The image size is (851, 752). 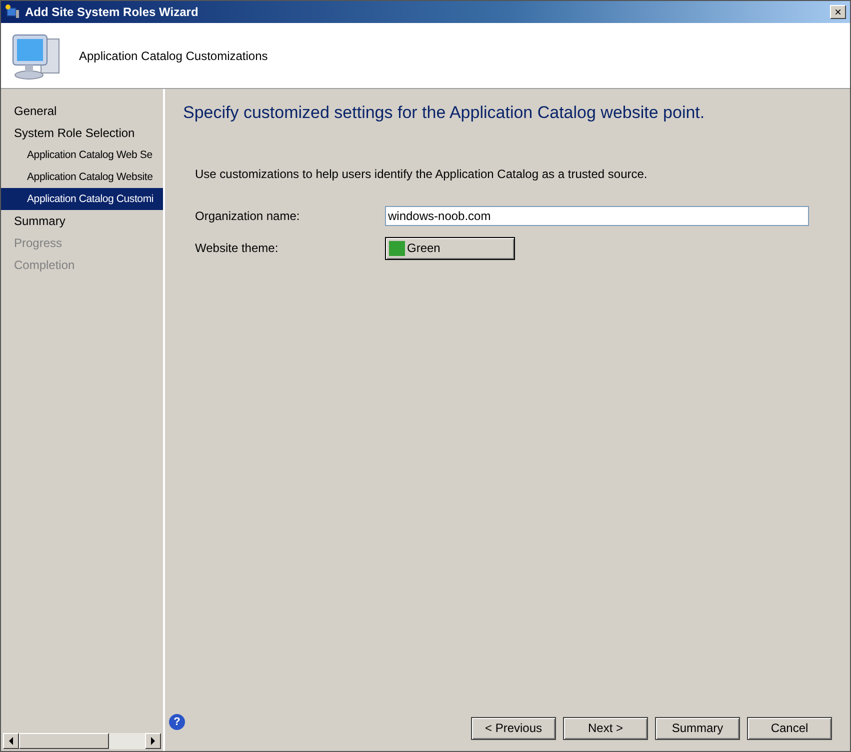 I want to click on field-label: Organization name:, so click(x=248, y=216).